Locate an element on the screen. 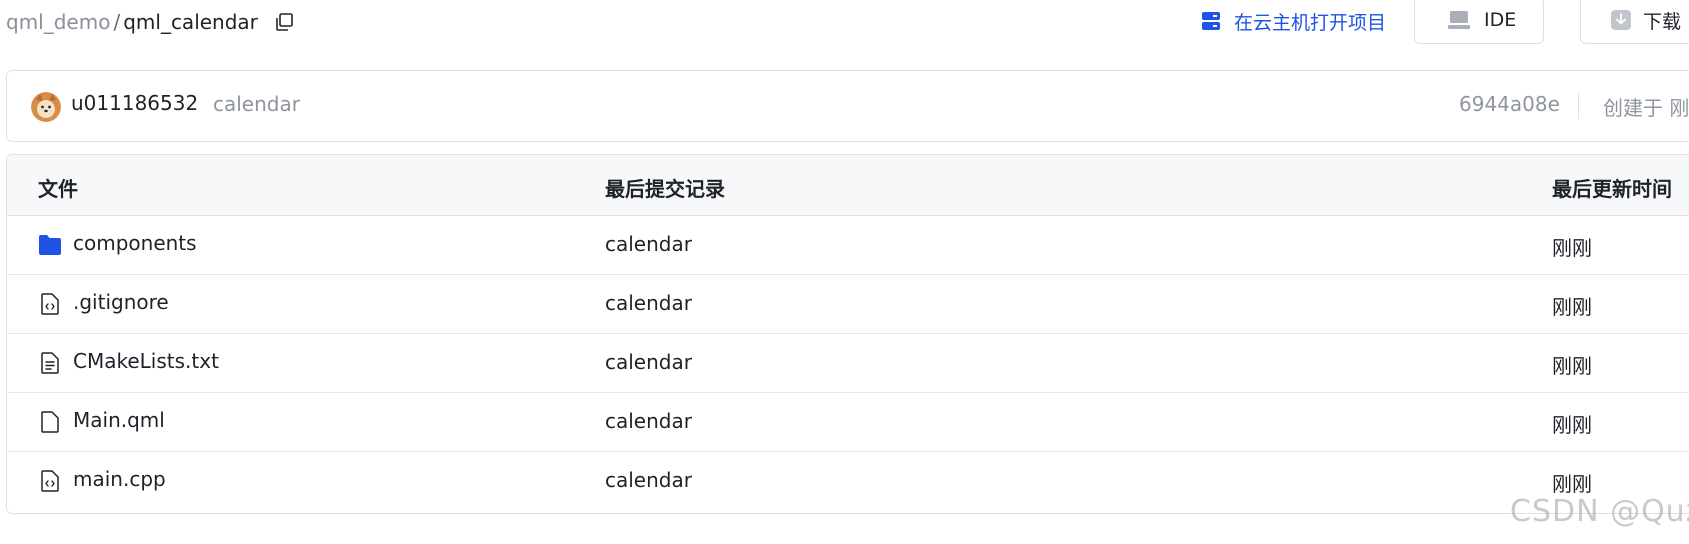  table-row: main.cpp calendar 刚刚 is located at coordinates (848, 481).